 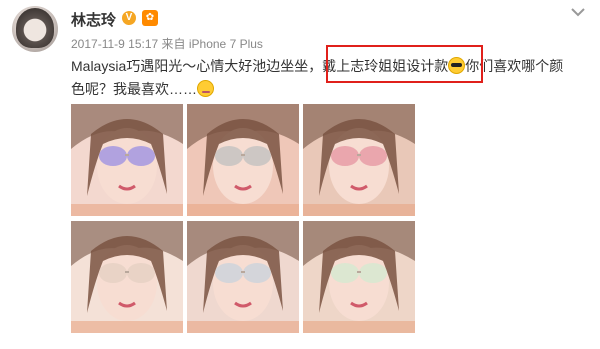 I want to click on post-text-part1: Malaysia巧遇阳光～心情大好池边坐坐，, so click(x=197, y=66).